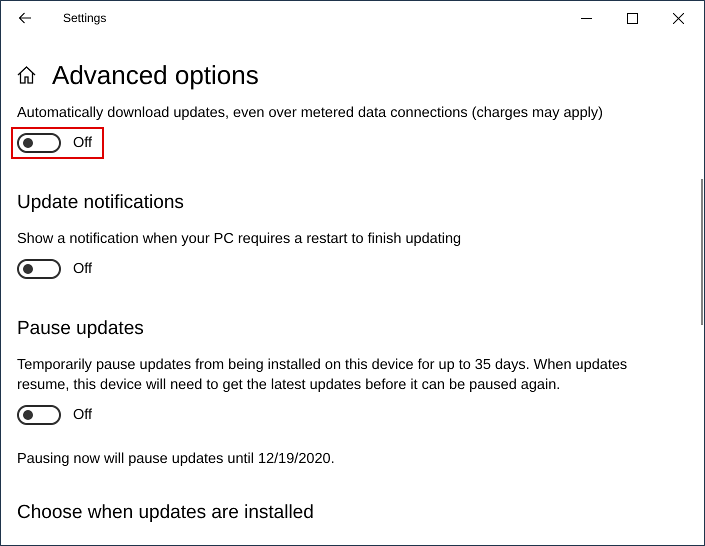 The width and height of the screenshot is (705, 546). I want to click on back-arrow-icon, so click(25, 18).